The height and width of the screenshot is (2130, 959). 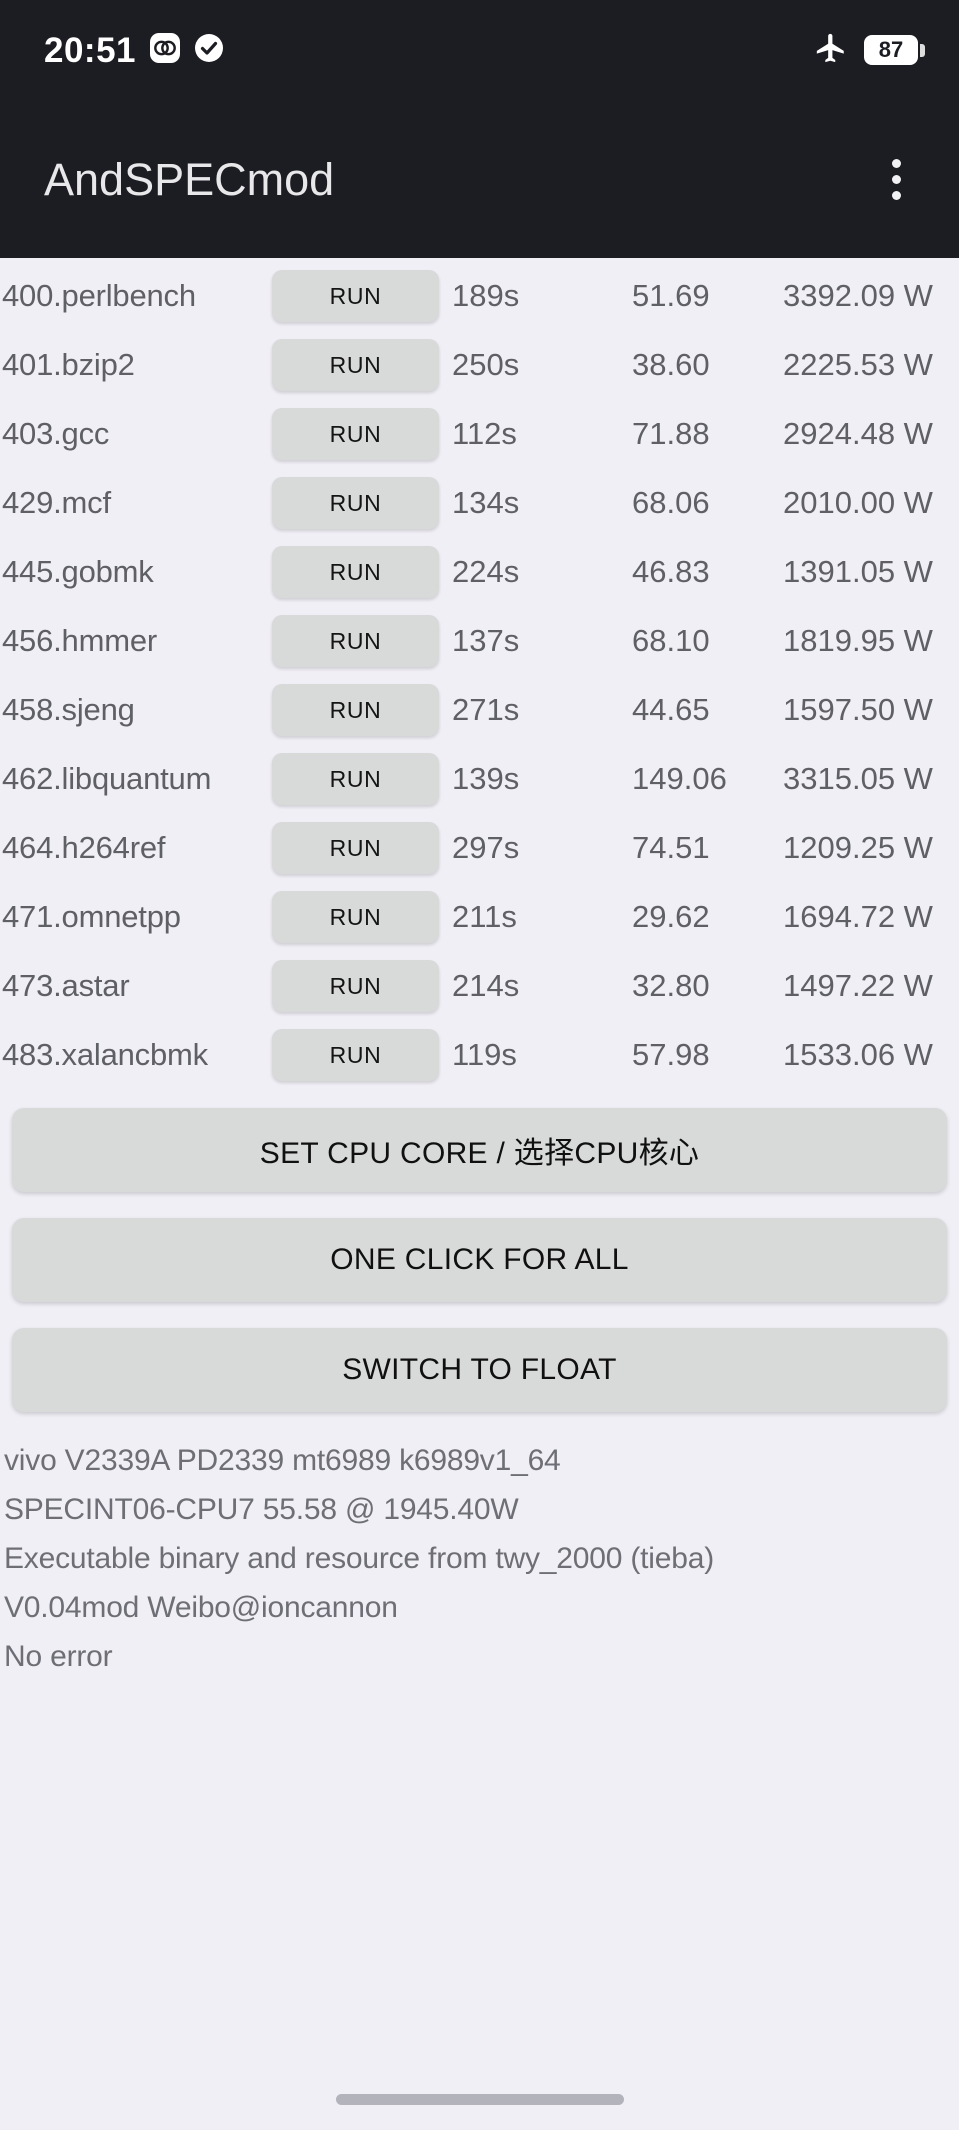 I want to click on benchmark-power: 3315.05 W, so click(x=858, y=778).